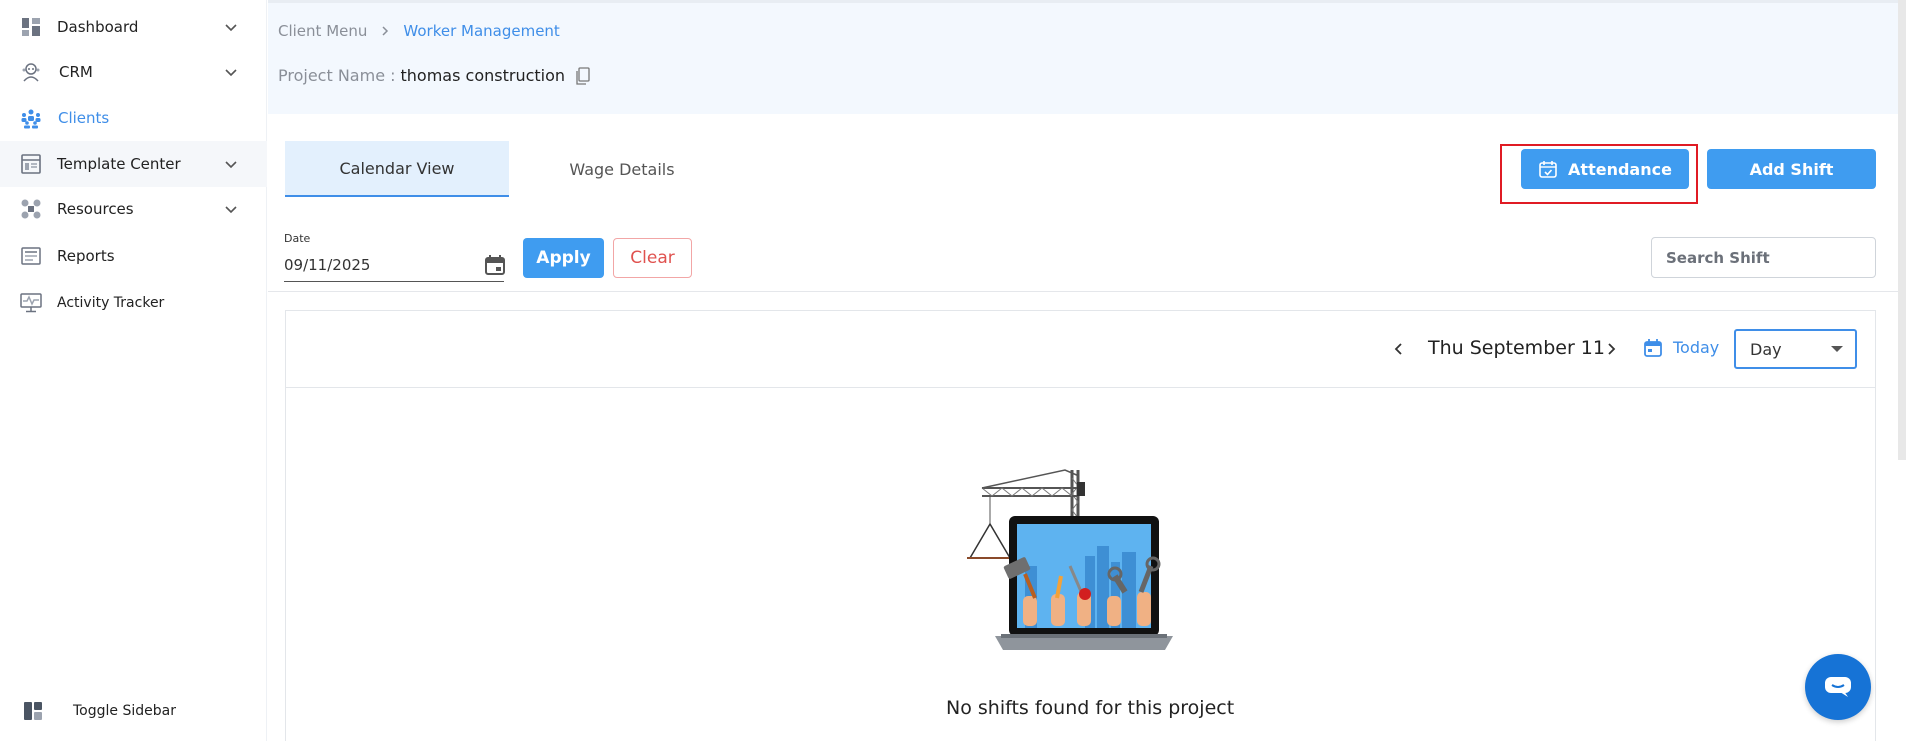 The width and height of the screenshot is (1906, 741). I want to click on reports-icon, so click(31, 256).